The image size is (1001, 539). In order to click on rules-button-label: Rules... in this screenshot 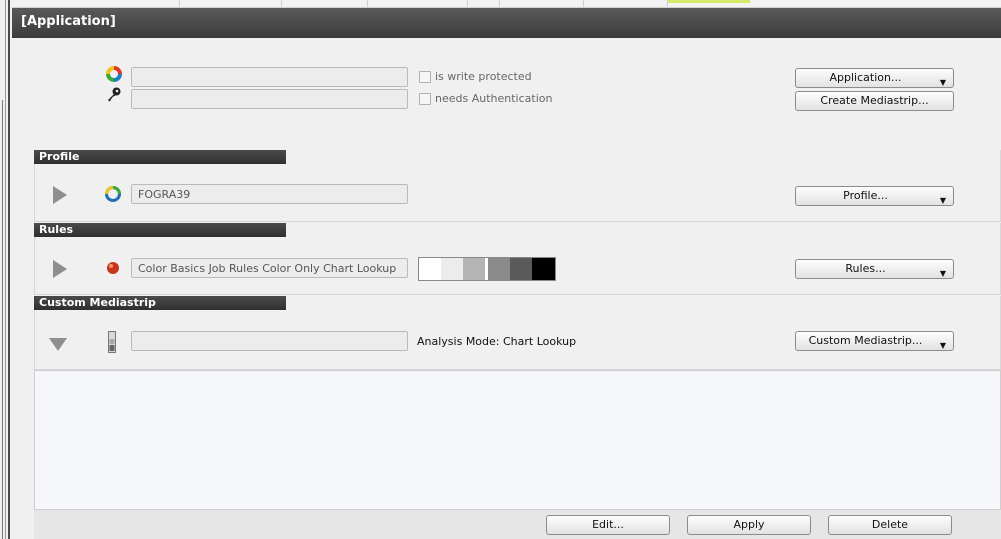, I will do `click(865, 268)`.